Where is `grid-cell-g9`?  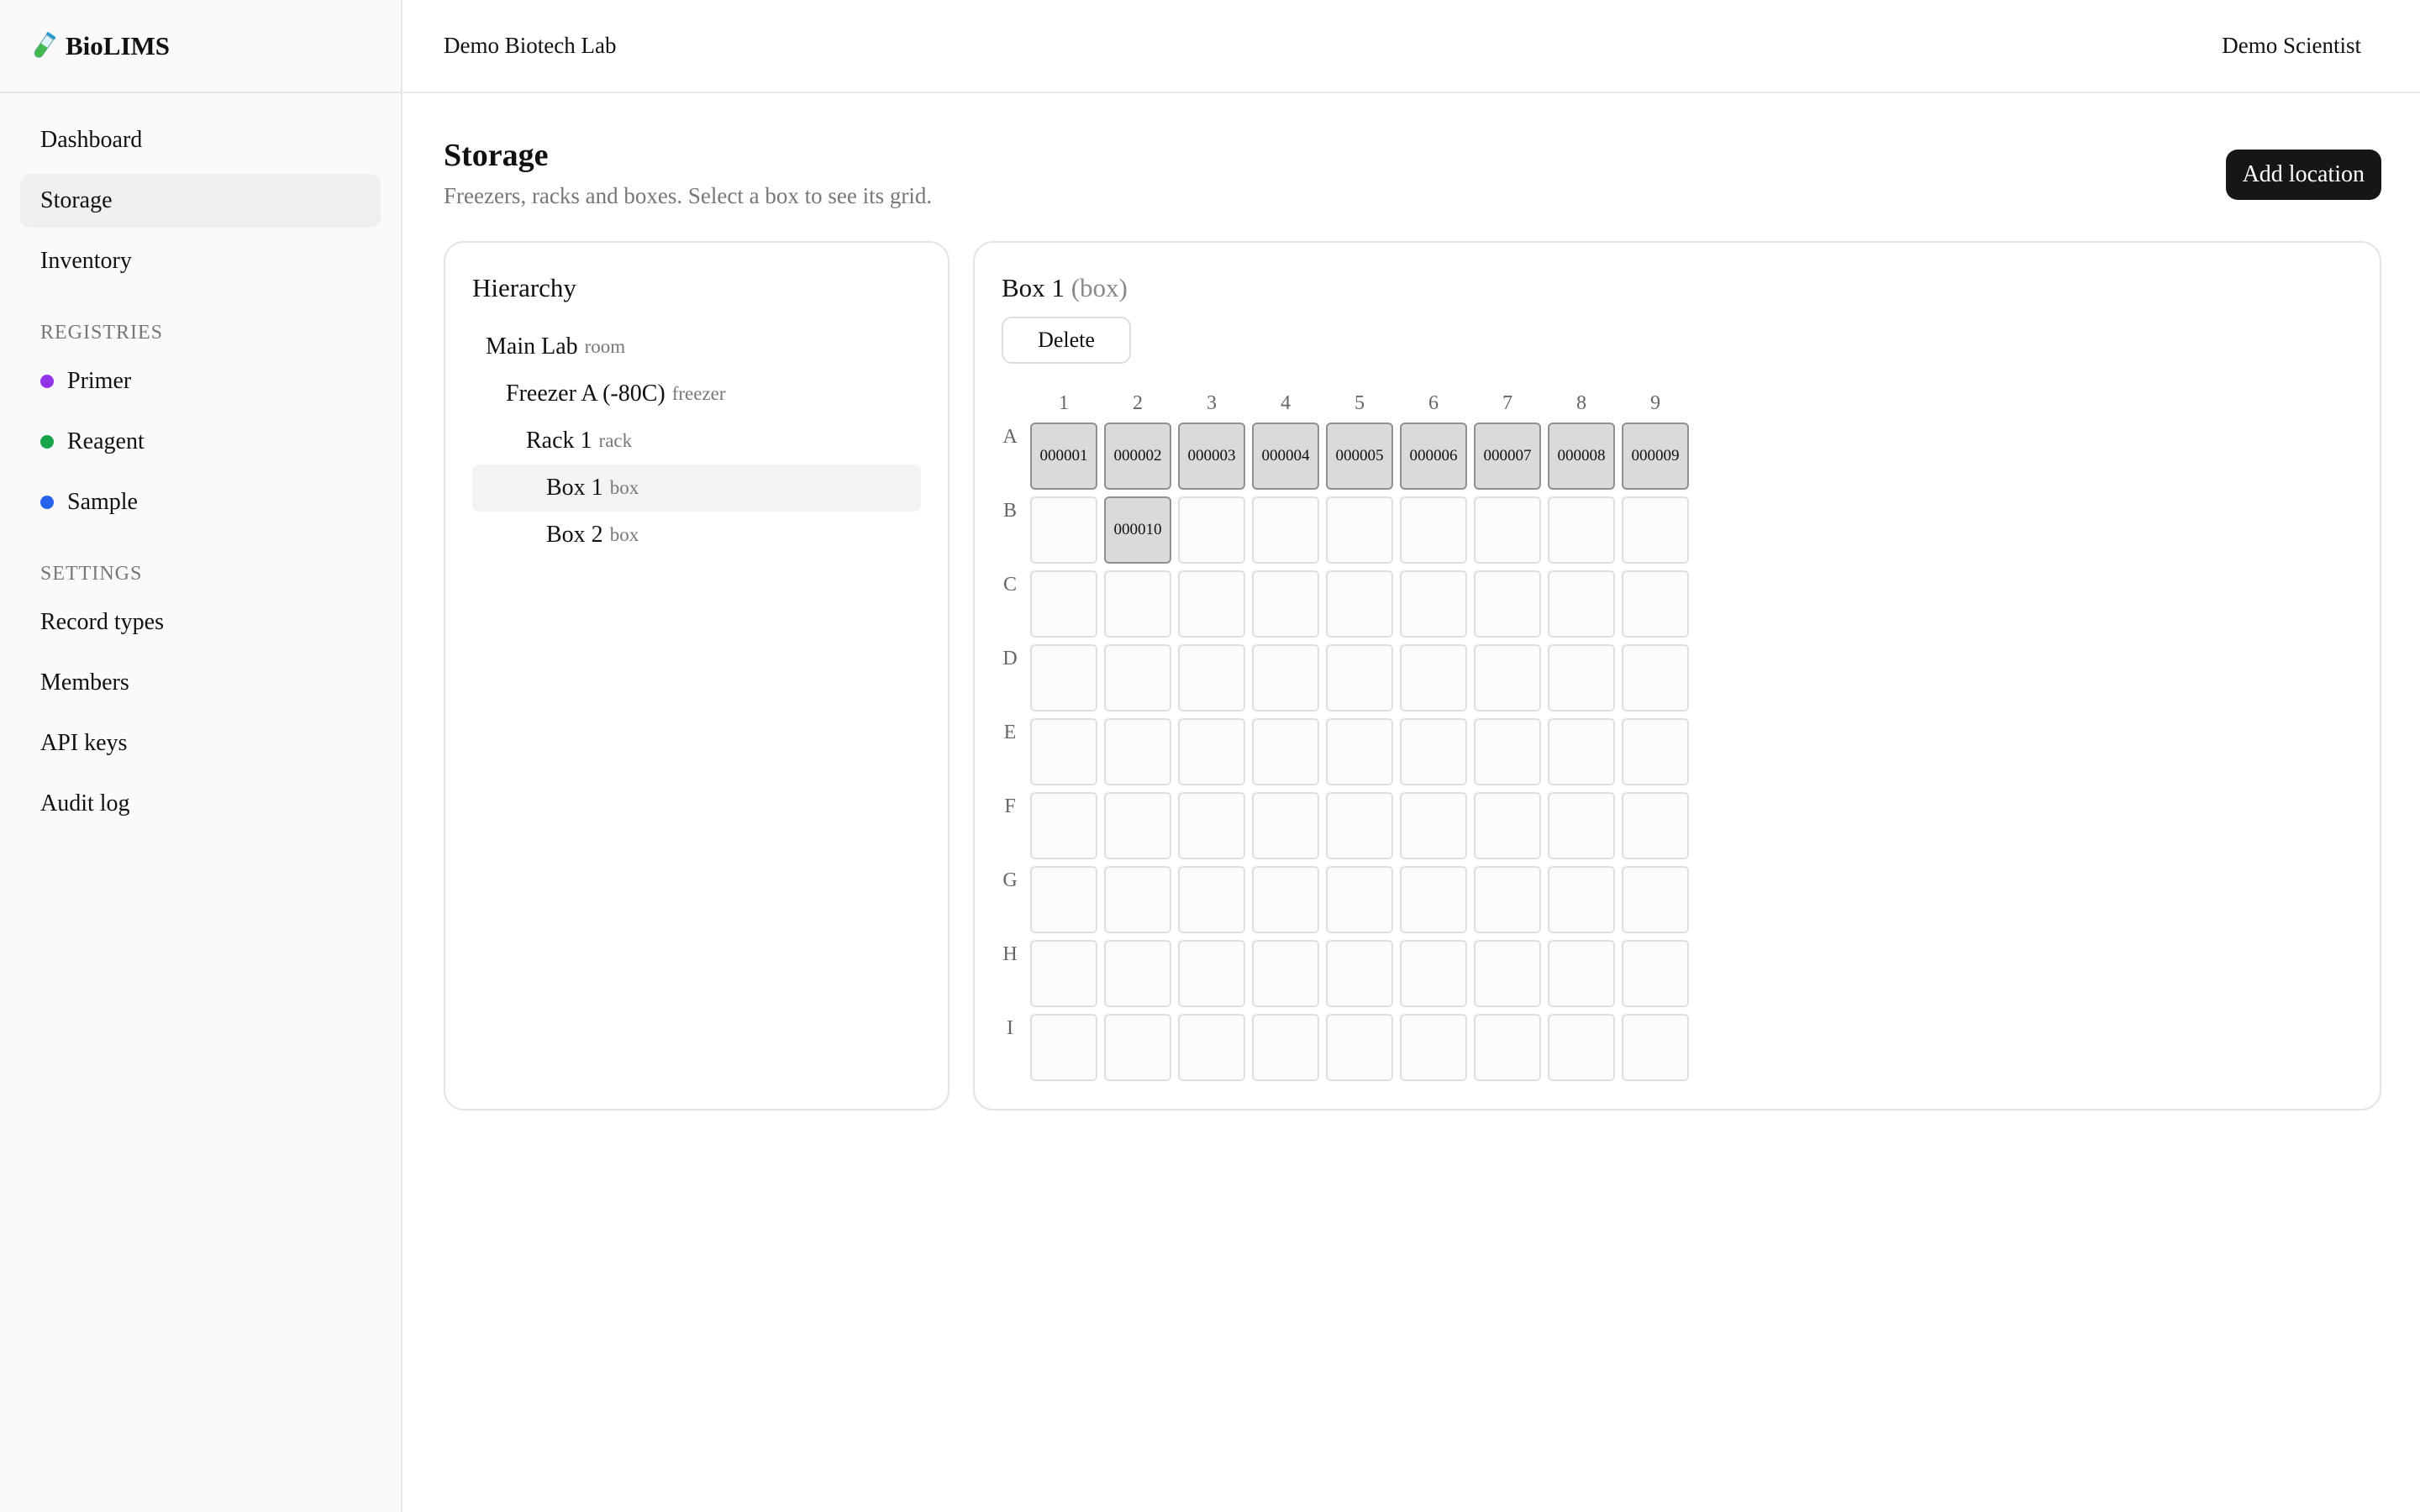
grid-cell-g9 is located at coordinates (1655, 899).